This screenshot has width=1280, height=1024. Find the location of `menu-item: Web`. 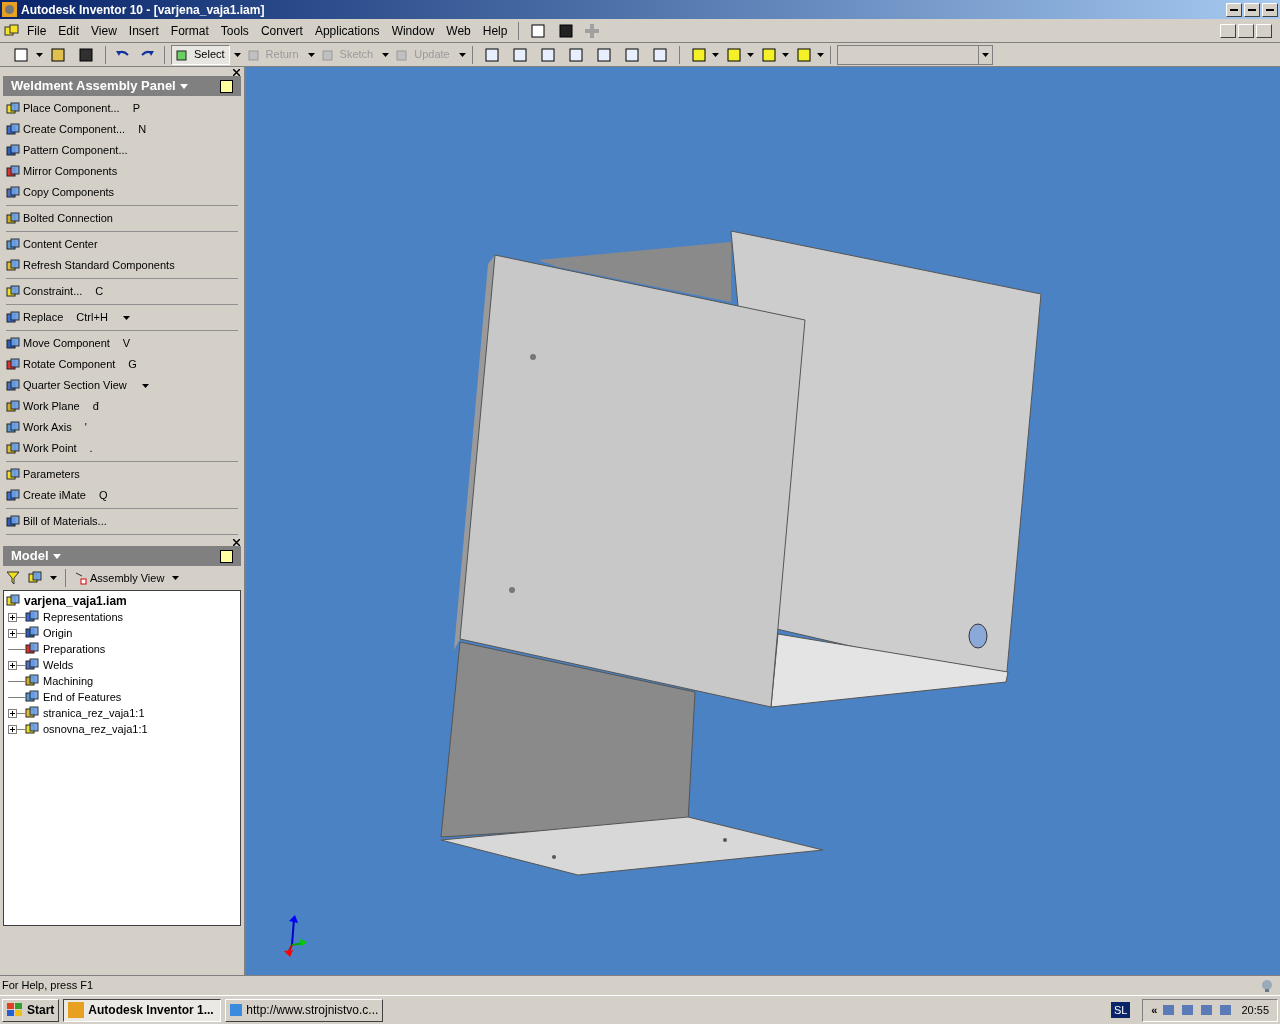

menu-item: Web is located at coordinates (458, 30).